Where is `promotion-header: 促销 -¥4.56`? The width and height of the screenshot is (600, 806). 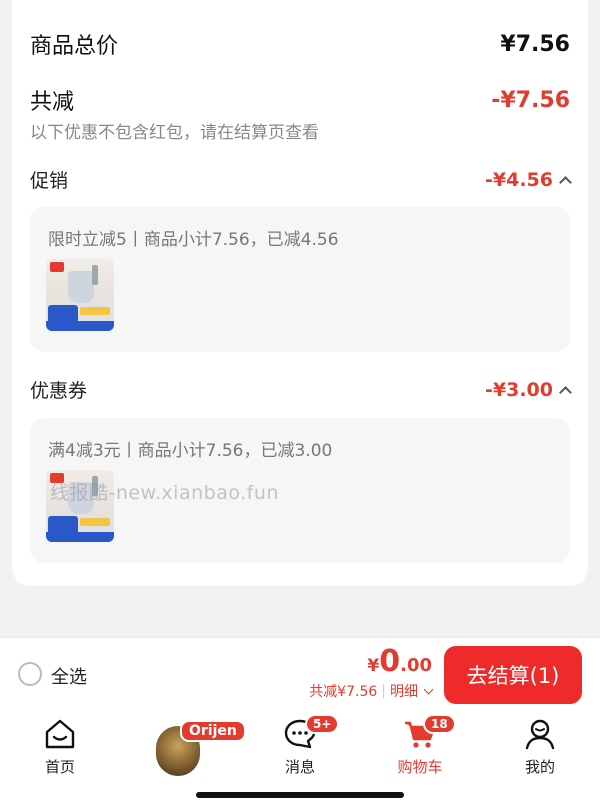 promotion-header: 促销 -¥4.56 is located at coordinates (301, 179).